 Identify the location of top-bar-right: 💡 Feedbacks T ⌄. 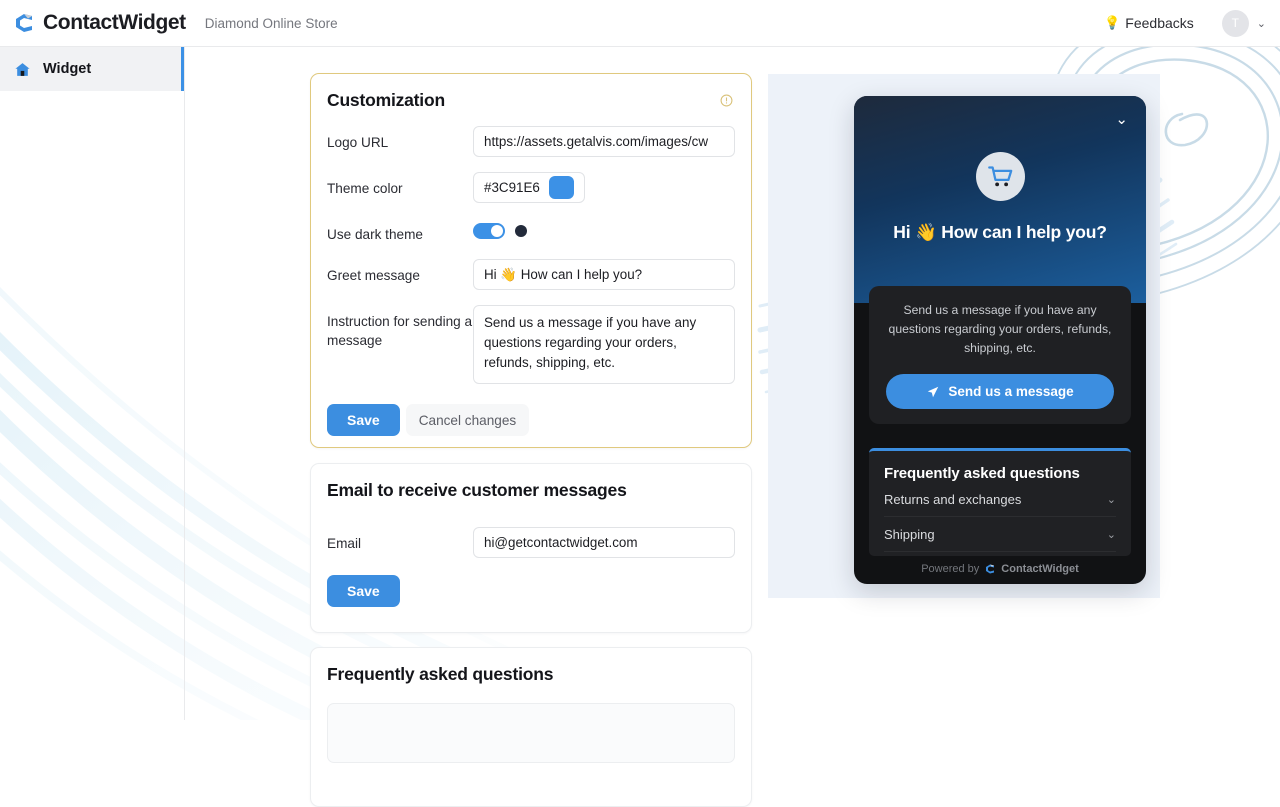
(1185, 23).